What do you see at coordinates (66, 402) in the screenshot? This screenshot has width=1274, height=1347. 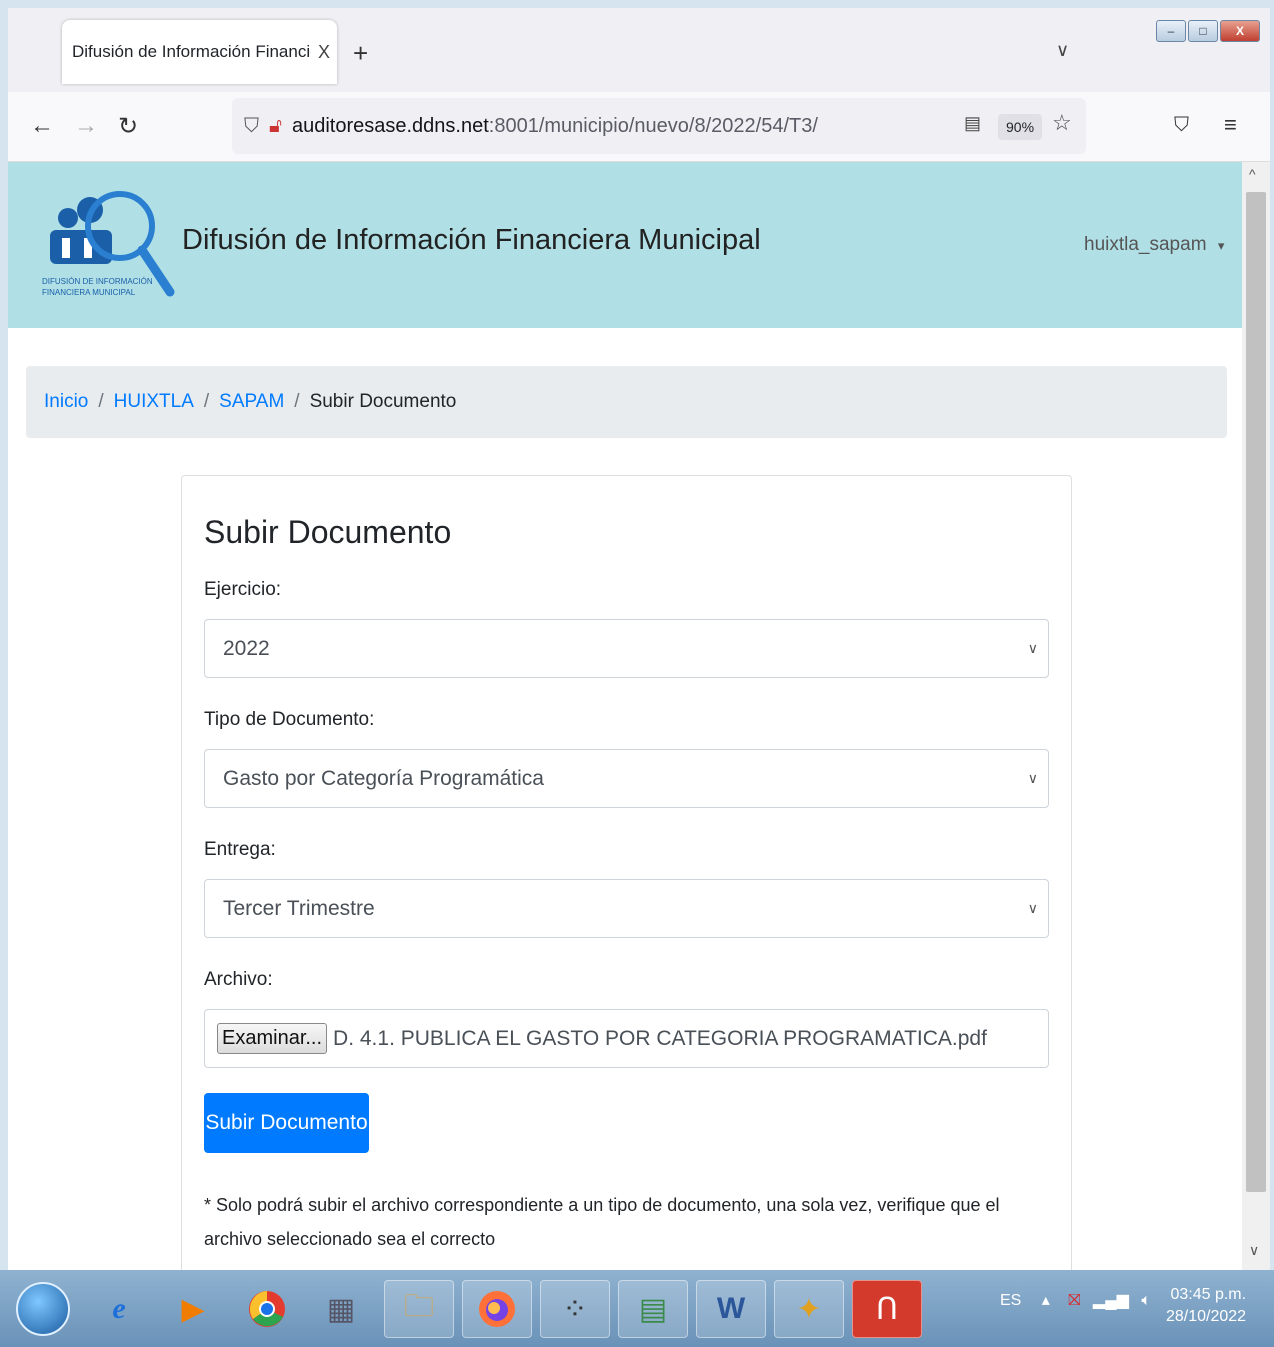 I see `breadcrumb-link-inicio: Inicio` at bounding box center [66, 402].